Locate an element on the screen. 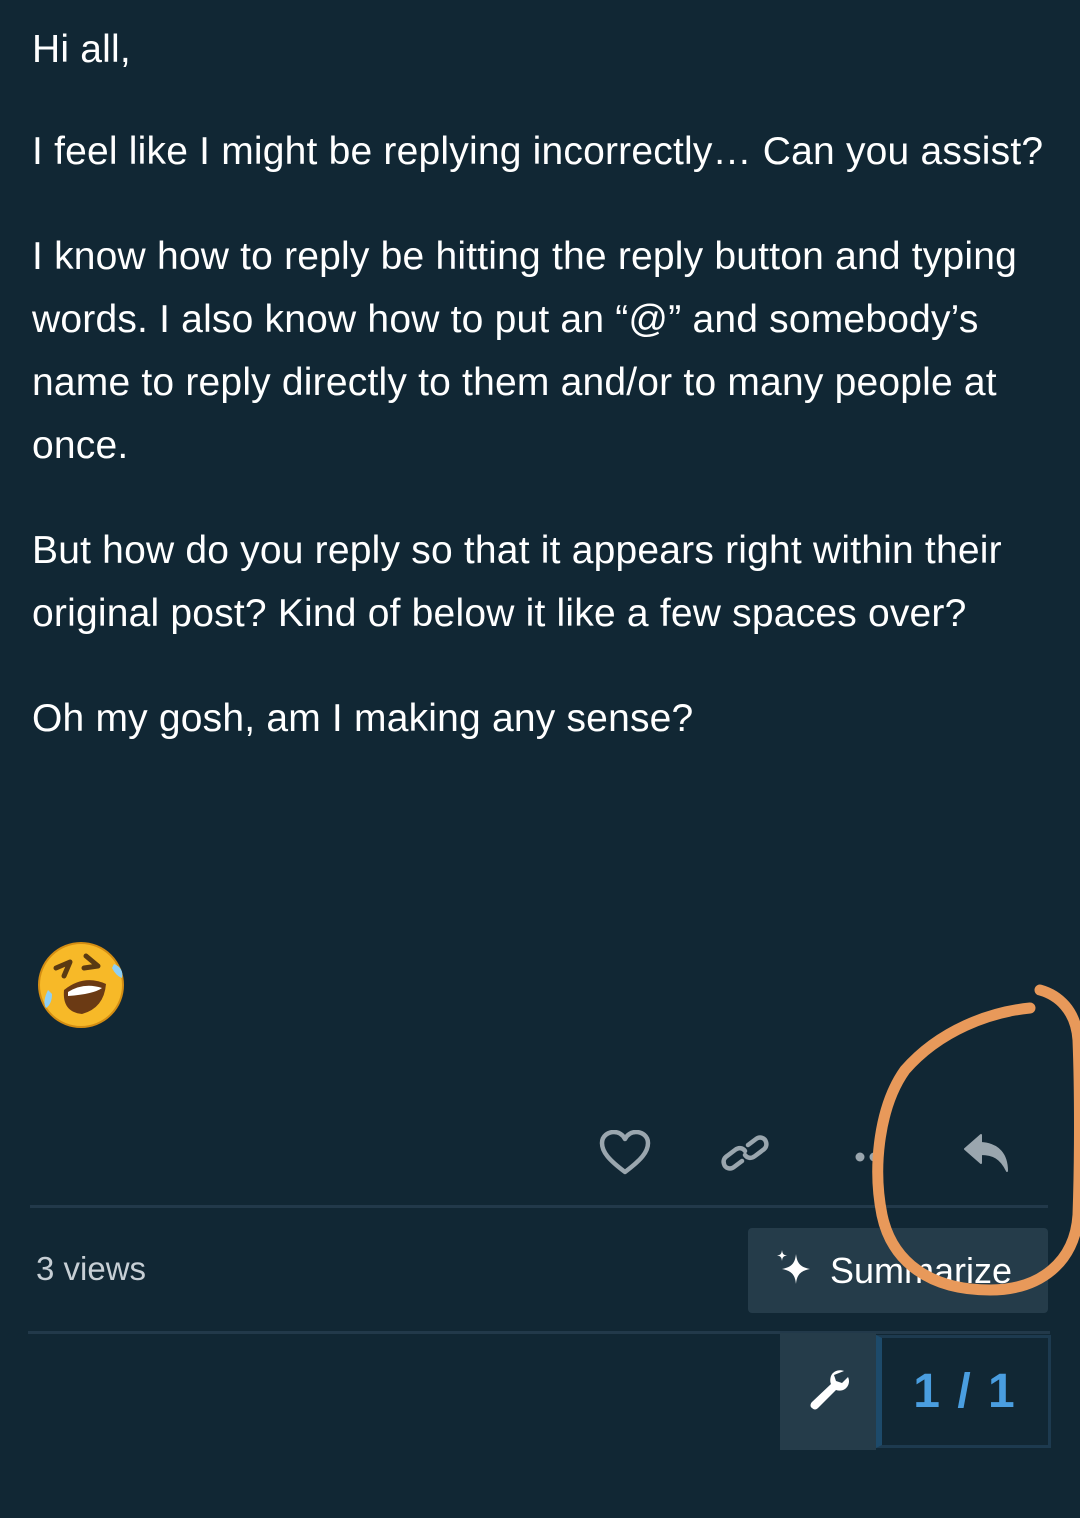  reply-arrow-icon is located at coordinates (987, 1155).